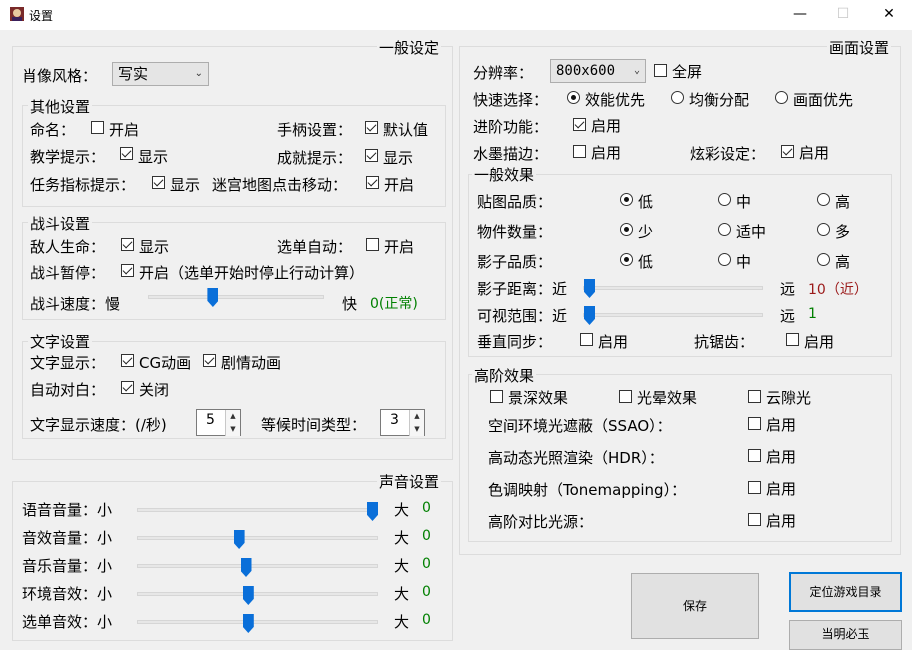 The image size is (912, 650). Describe the element at coordinates (68, 273) in the screenshot. I see `battle-pause-label: 战斗暂停：` at that location.